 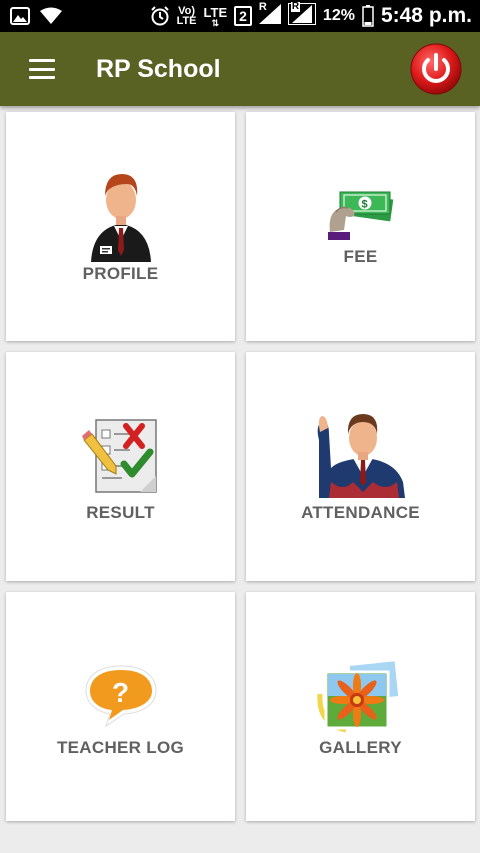 I want to click on signal-icon-2: R, so click(x=301, y=15).